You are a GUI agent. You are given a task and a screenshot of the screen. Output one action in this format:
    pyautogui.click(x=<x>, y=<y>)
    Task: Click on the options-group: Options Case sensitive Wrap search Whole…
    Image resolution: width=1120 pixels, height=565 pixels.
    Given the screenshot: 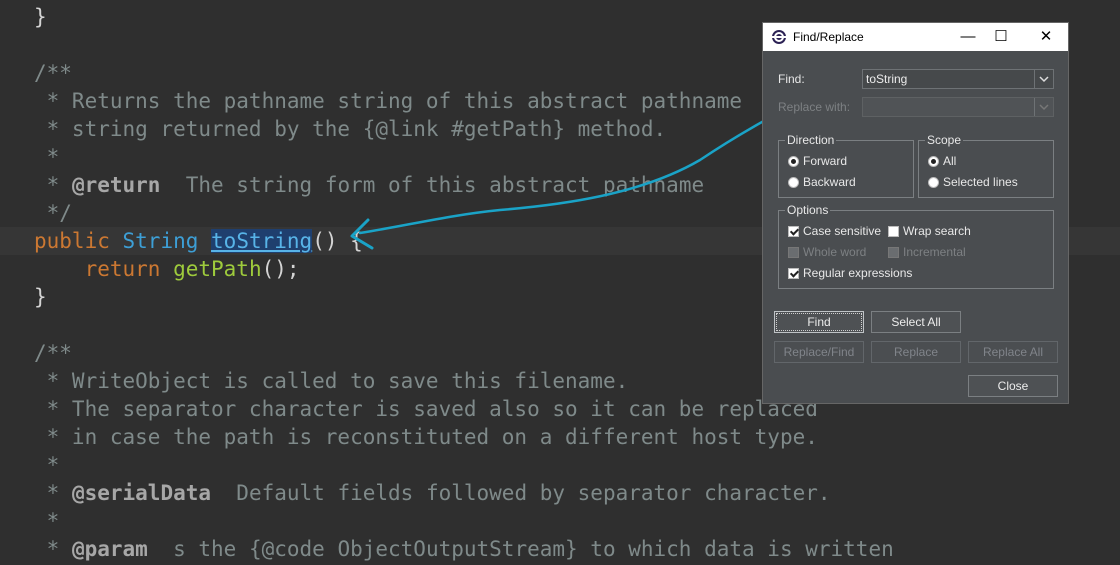 What is the action you would take?
    pyautogui.click(x=916, y=246)
    